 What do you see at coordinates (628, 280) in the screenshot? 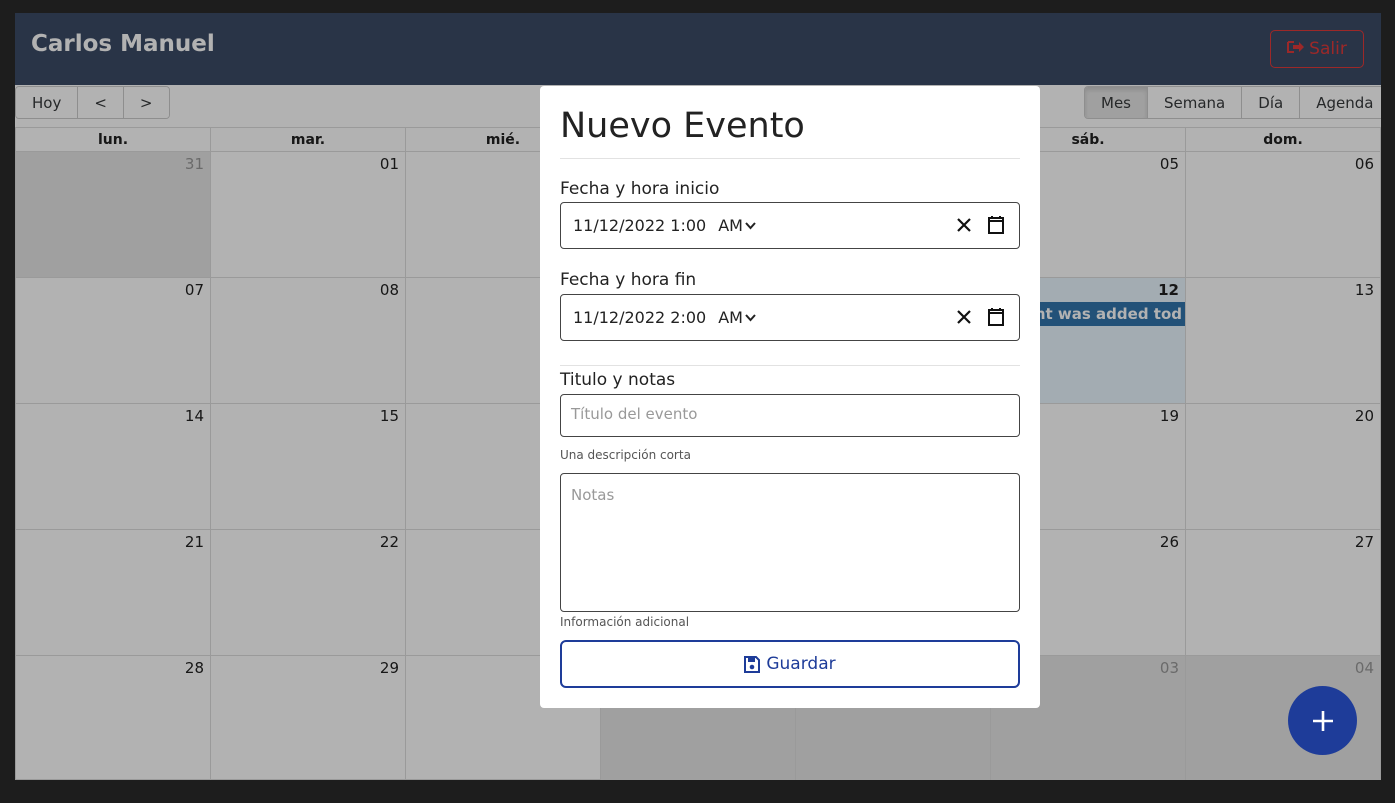
I see `end-date-label: Fecha y hora fin` at bounding box center [628, 280].